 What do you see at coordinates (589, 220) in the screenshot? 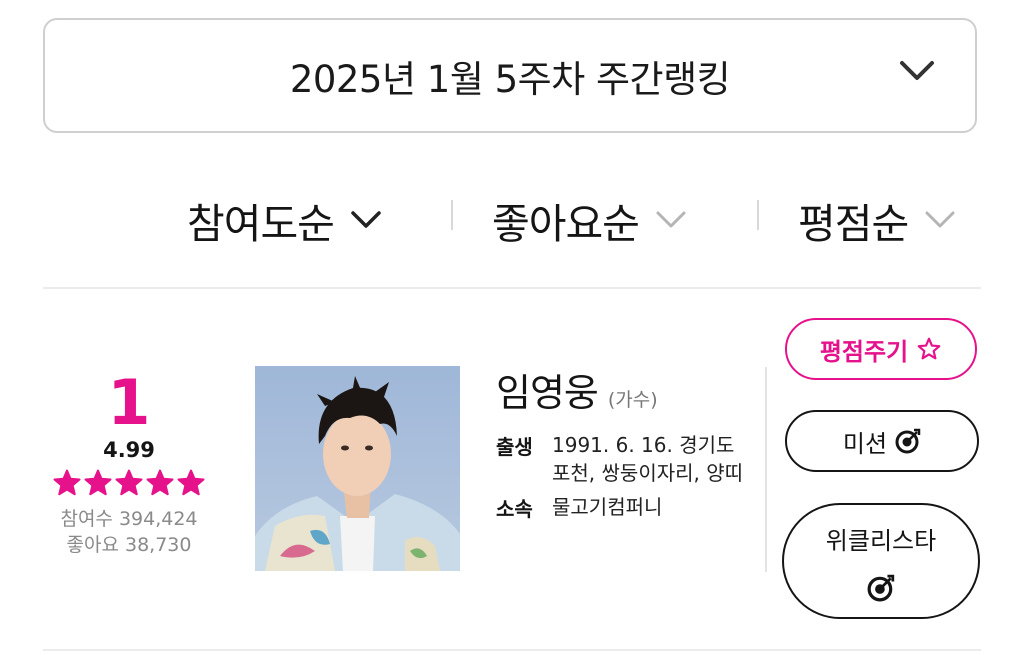
I see `sort-tab-likes: 좋아요순` at bounding box center [589, 220].